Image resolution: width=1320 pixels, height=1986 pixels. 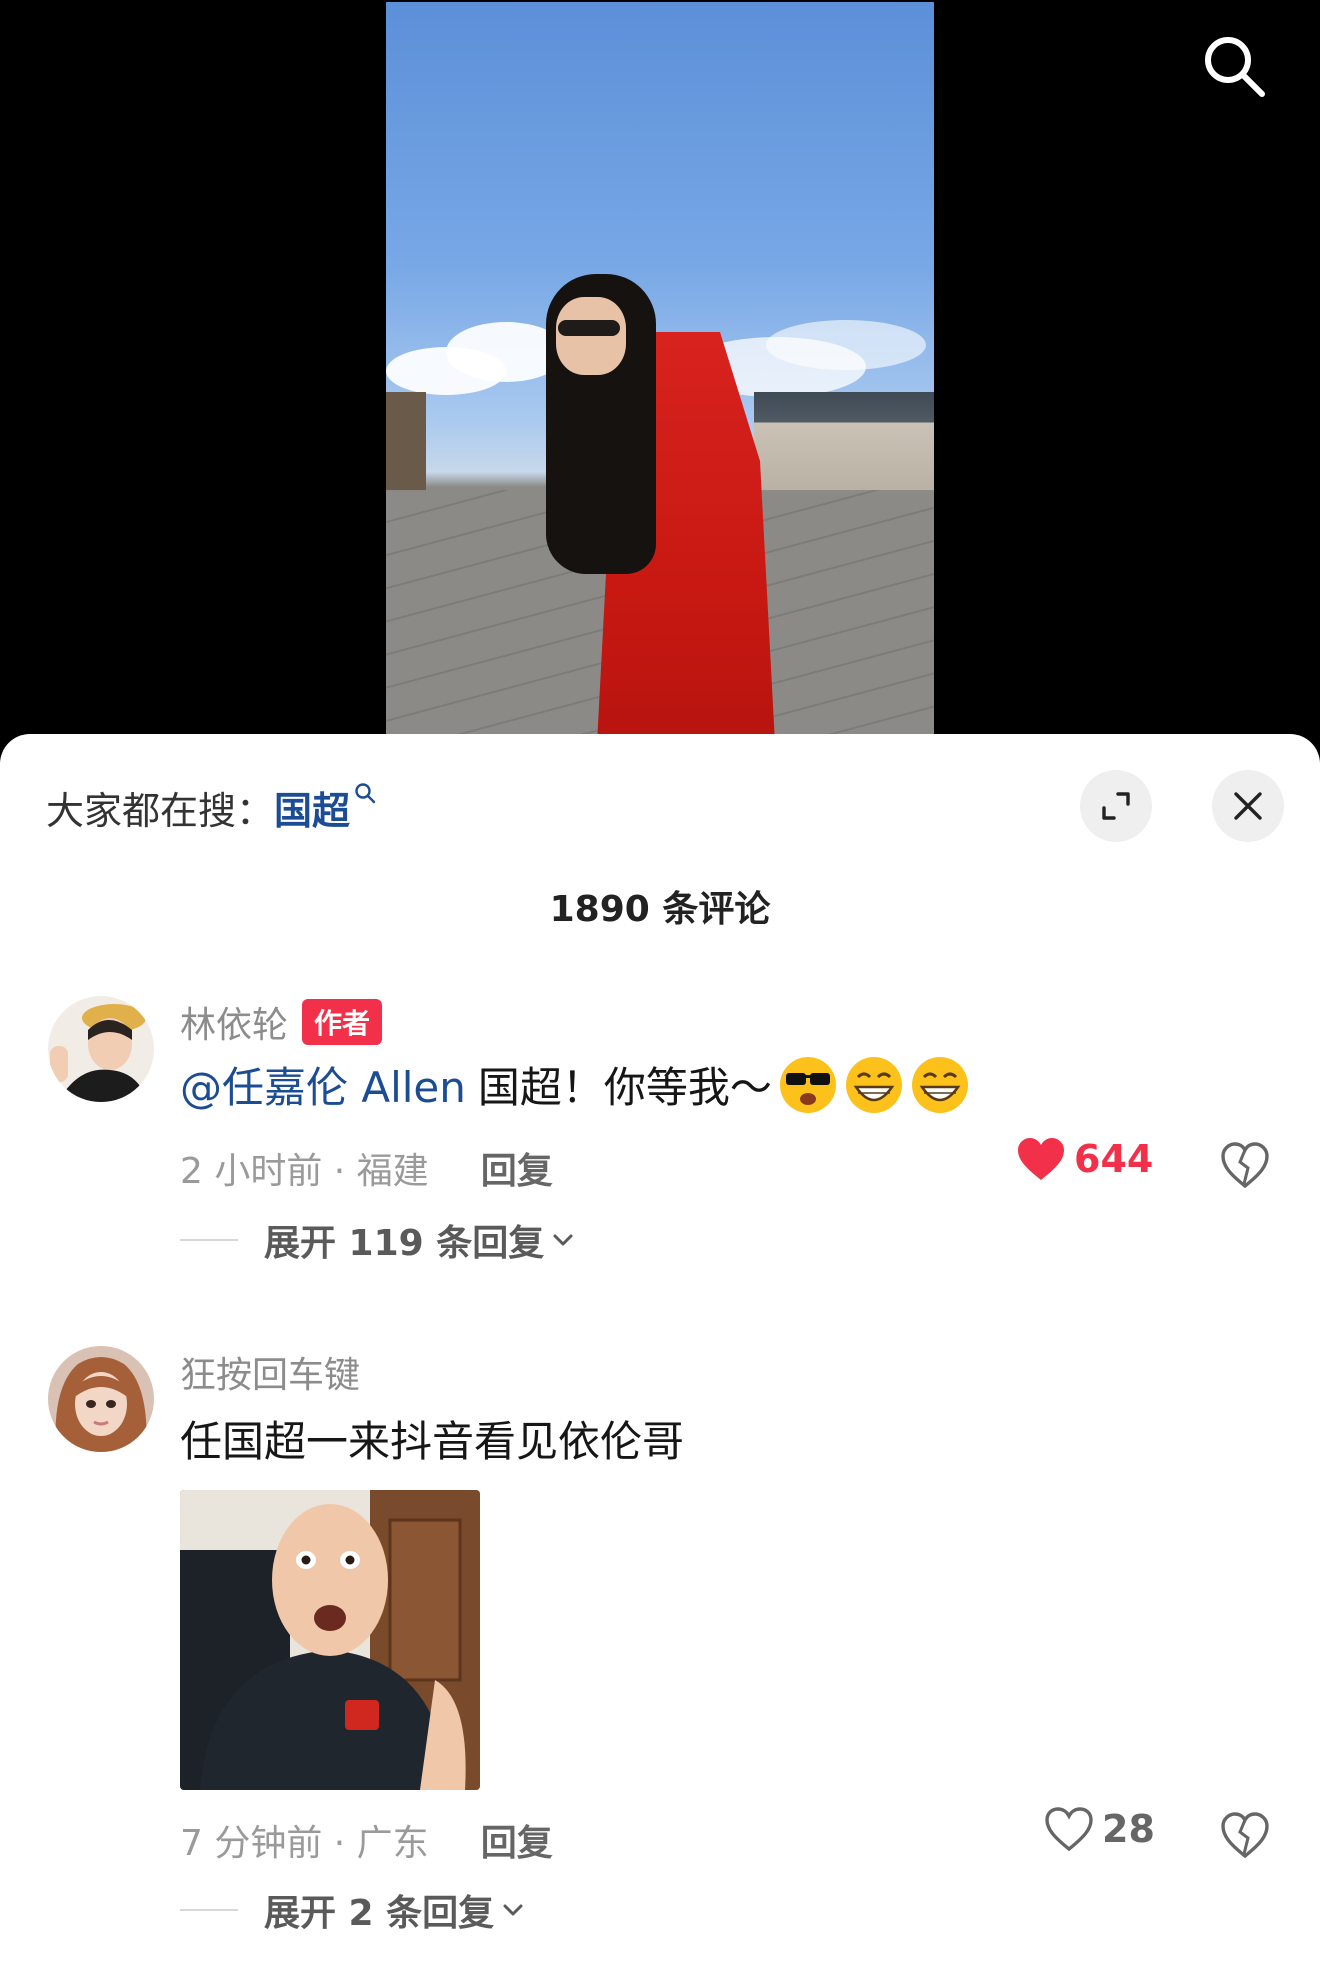 What do you see at coordinates (1128, 1829) in the screenshot?
I see `like-count: 28` at bounding box center [1128, 1829].